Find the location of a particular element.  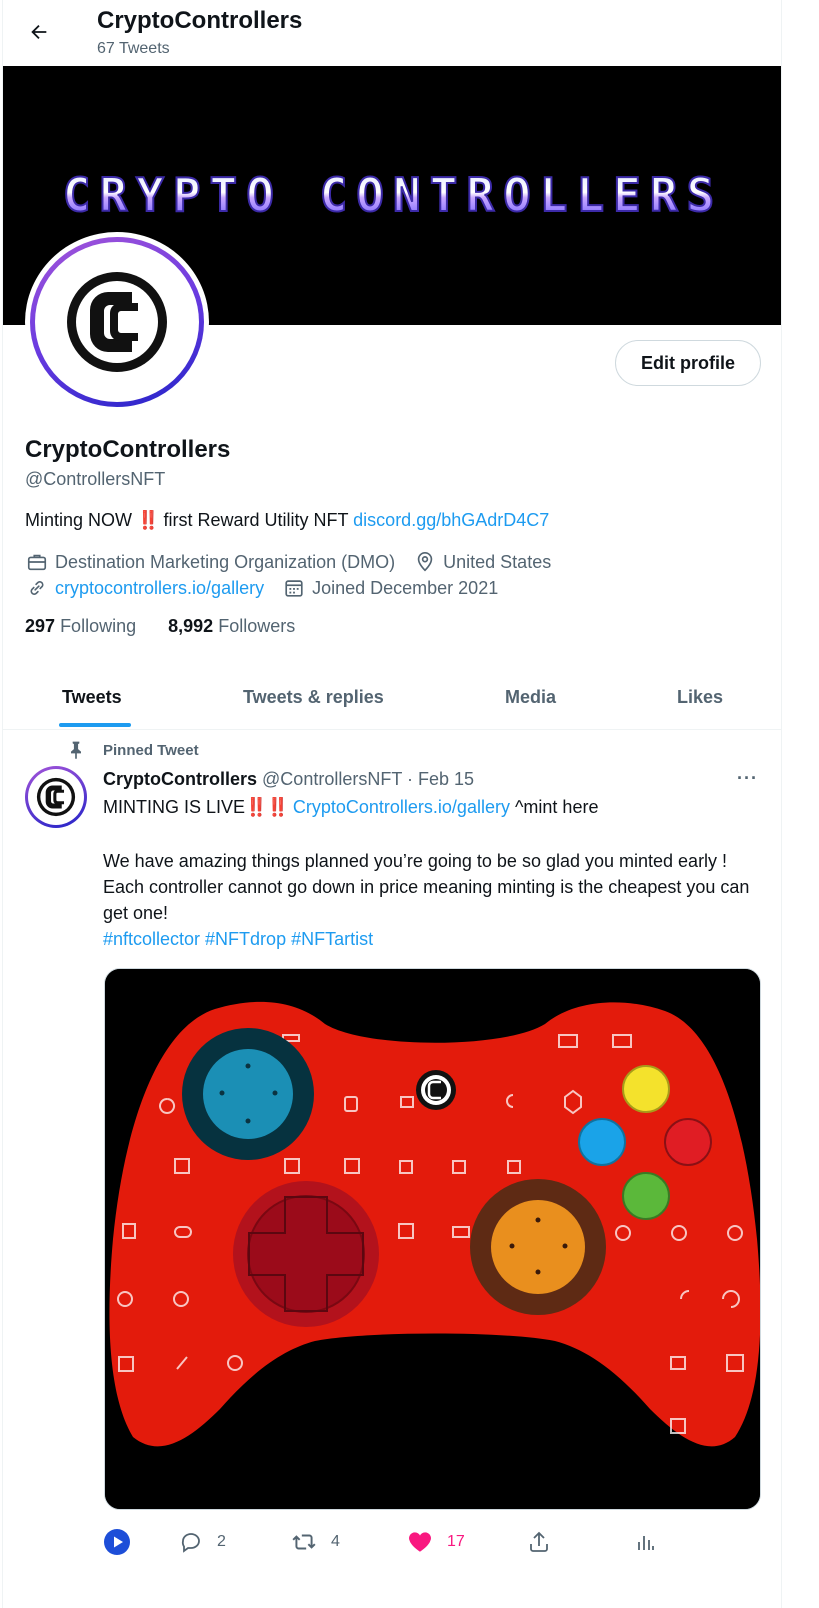

top-bar: CryptoControllers 67 Tweets is located at coordinates (392, 33).